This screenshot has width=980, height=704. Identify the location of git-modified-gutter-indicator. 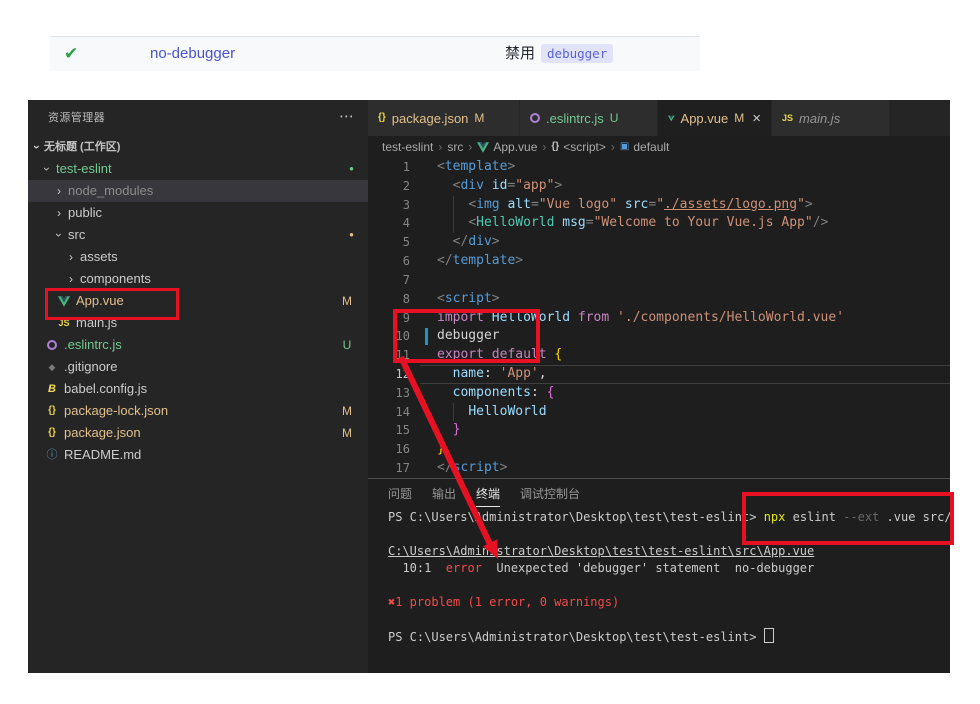
(426, 337).